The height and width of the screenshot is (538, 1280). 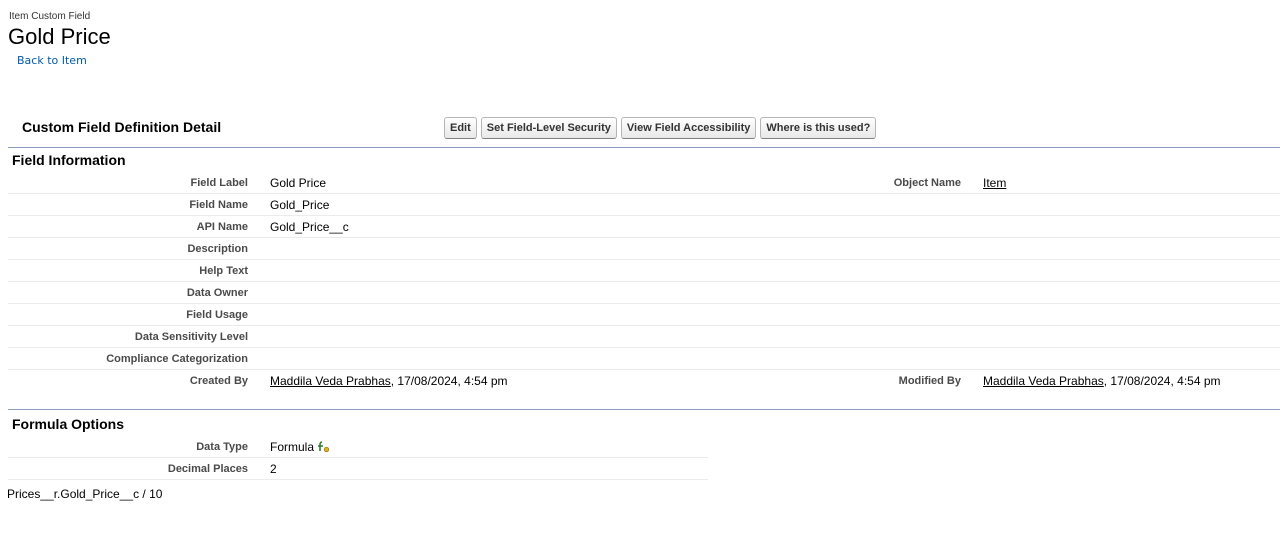 I want to click on compliance-categorization-label: Compliance Categorization, so click(x=135, y=358).